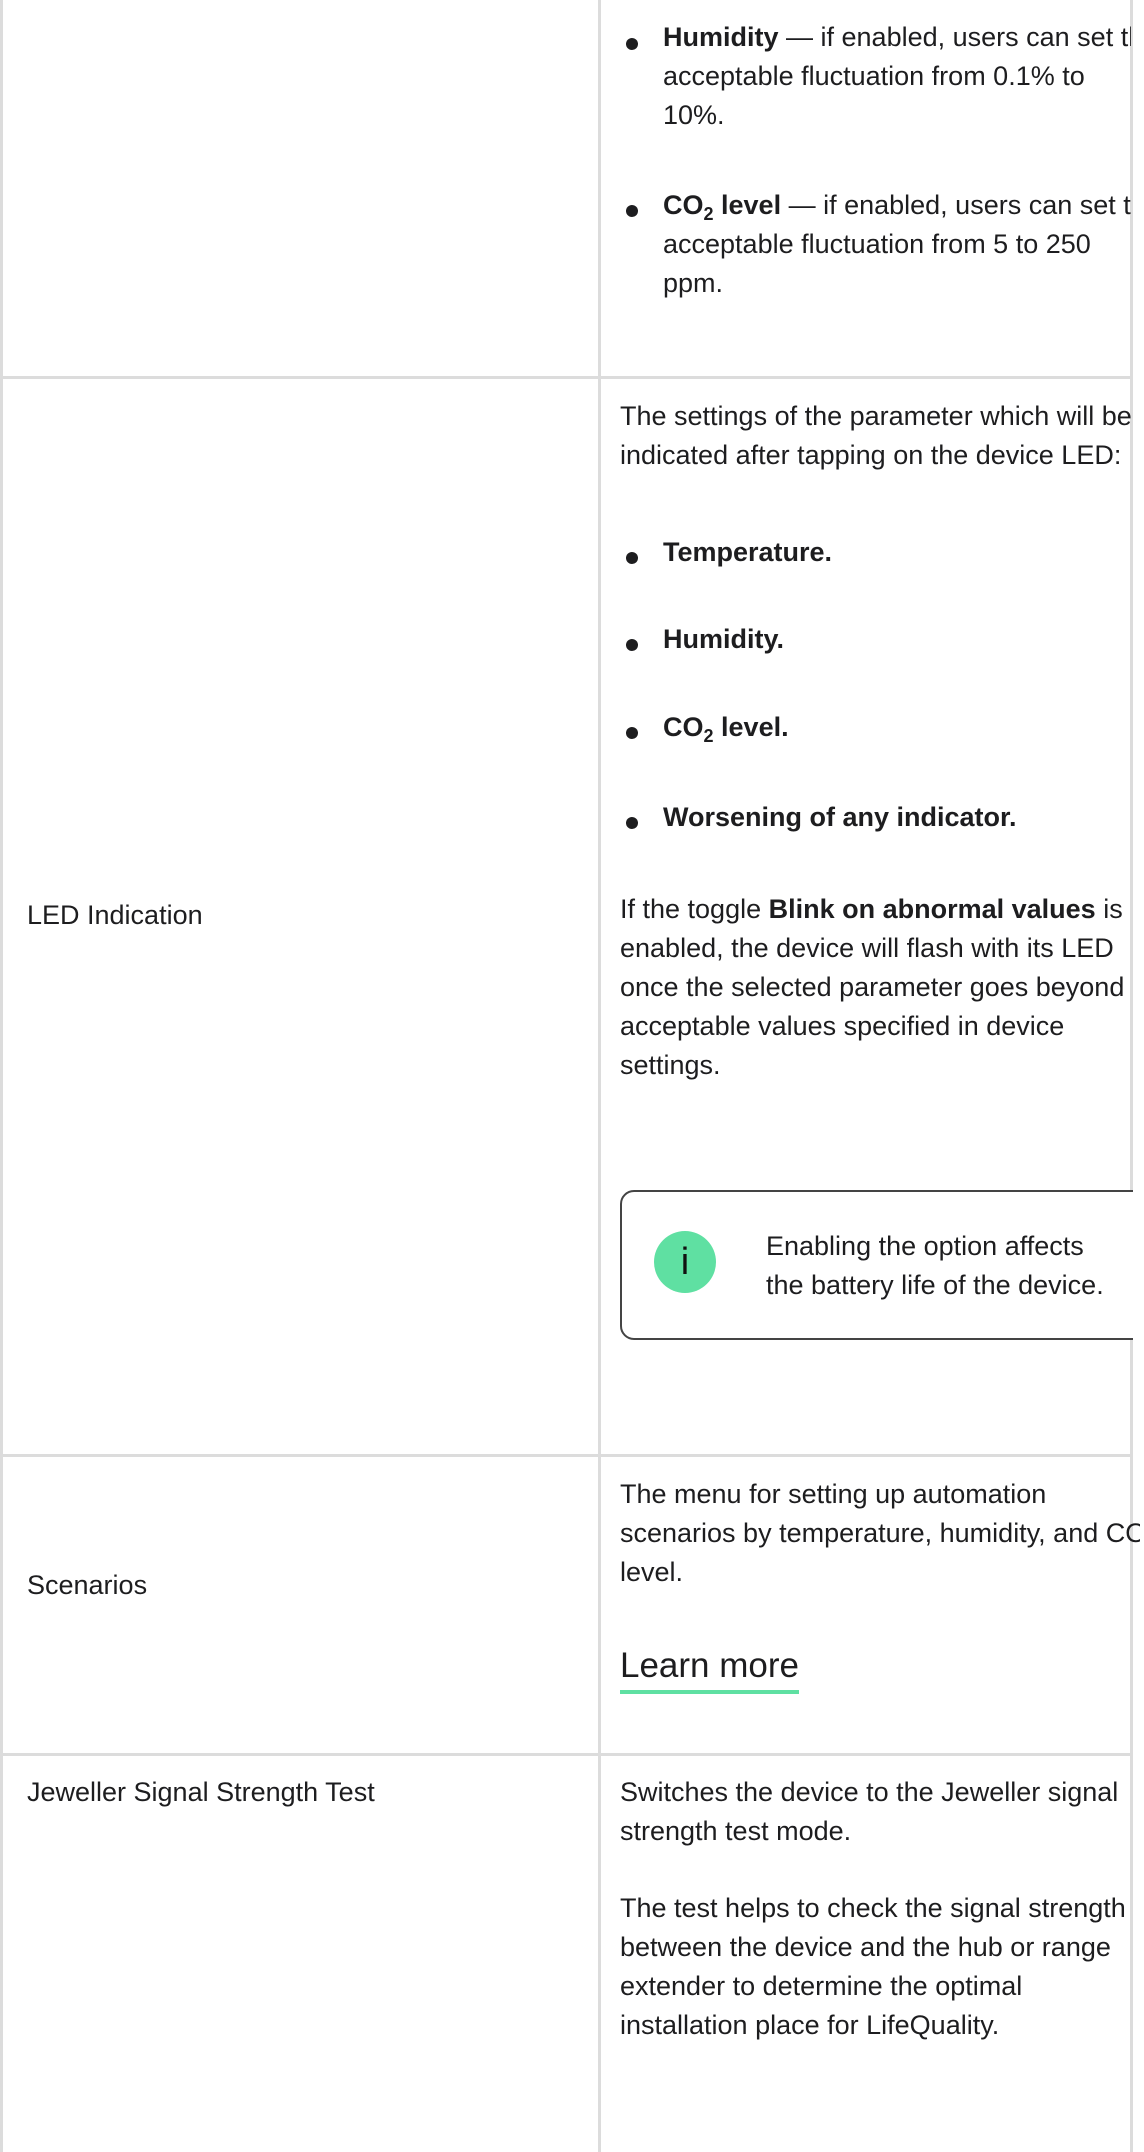  What do you see at coordinates (599, 1076) in the screenshot?
I see `table-divider-middle` at bounding box center [599, 1076].